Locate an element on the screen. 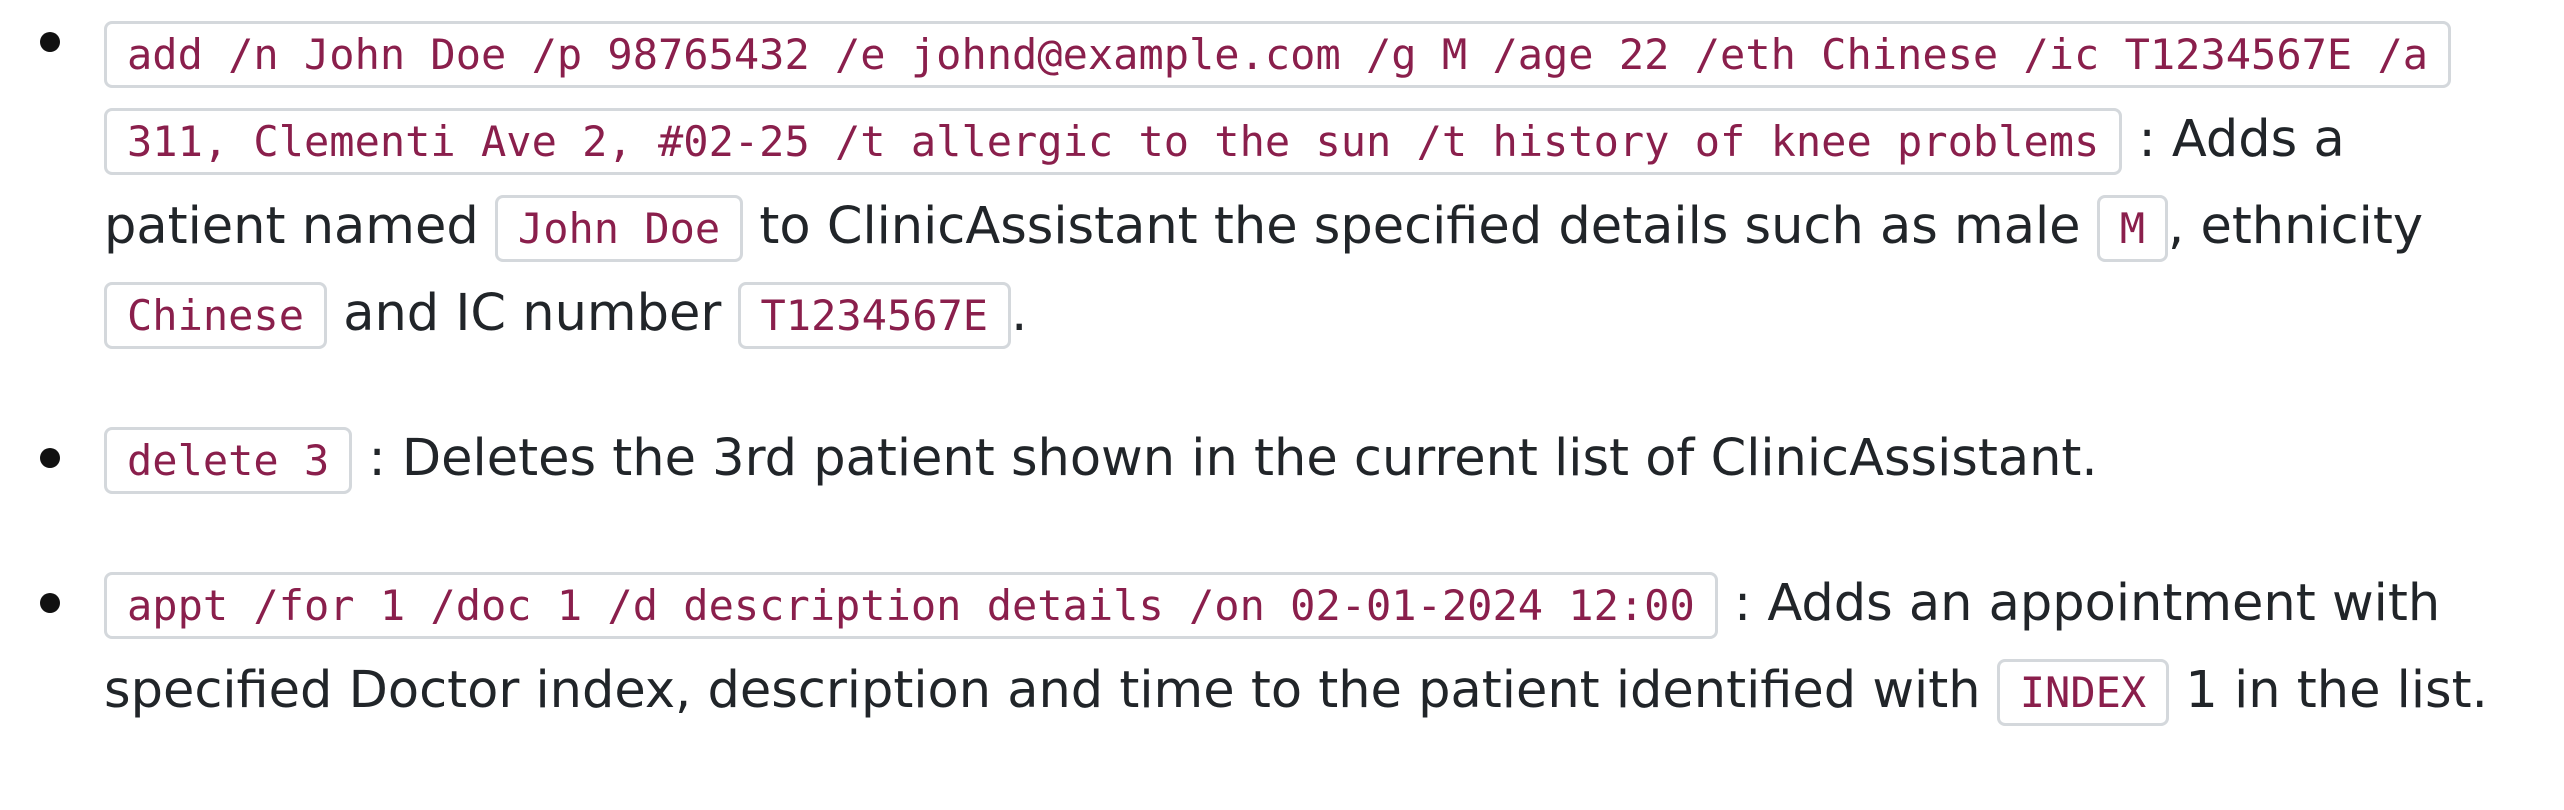 This screenshot has height=810, width=2564. delete-command-code: delete 3 is located at coordinates (228, 460).